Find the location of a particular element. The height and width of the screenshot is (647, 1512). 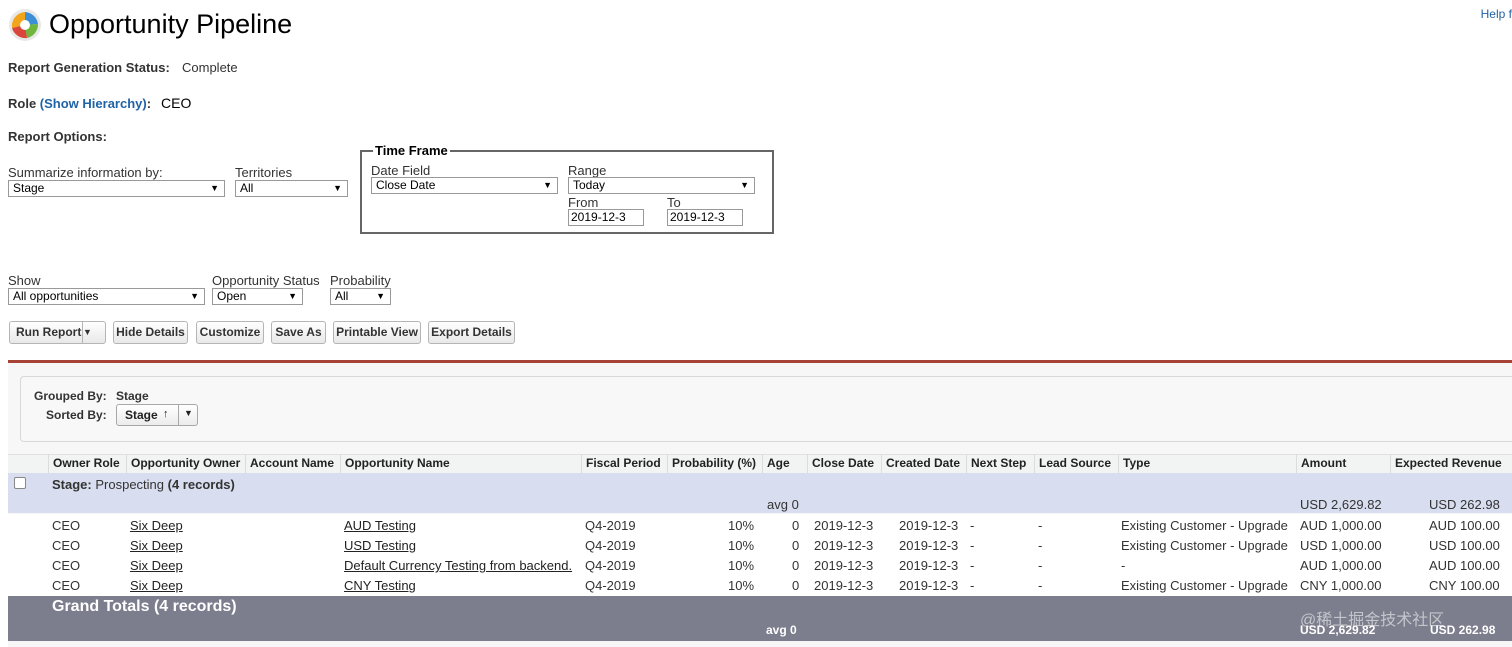

sort-select-value: Stage is located at coordinates (141, 415).